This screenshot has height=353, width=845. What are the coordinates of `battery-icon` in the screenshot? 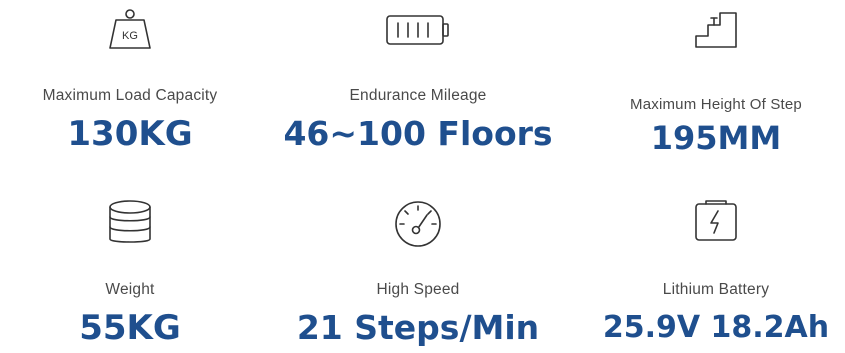 It's located at (418, 30).